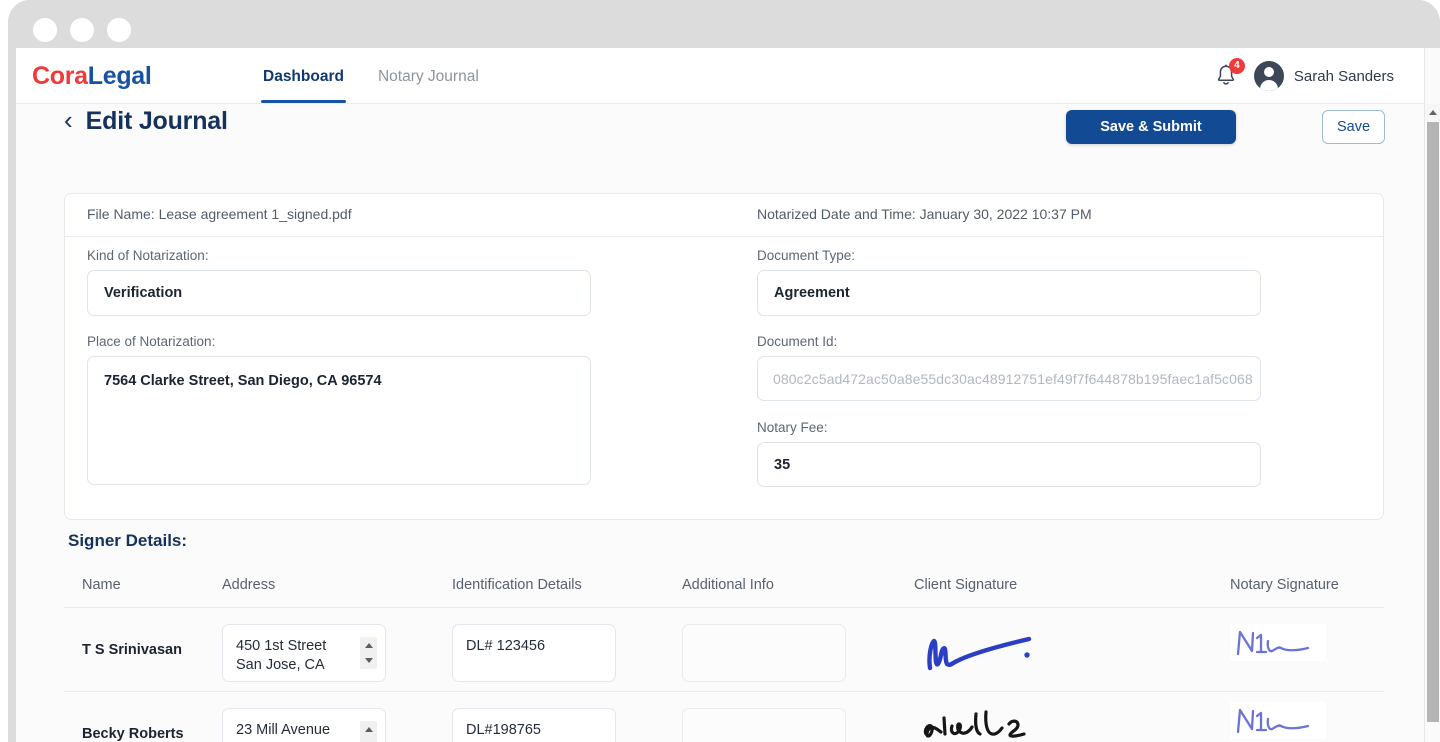 This screenshot has height=742, width=1440. I want to click on nav-items: Dashboard Notary Journal, so click(371, 76).